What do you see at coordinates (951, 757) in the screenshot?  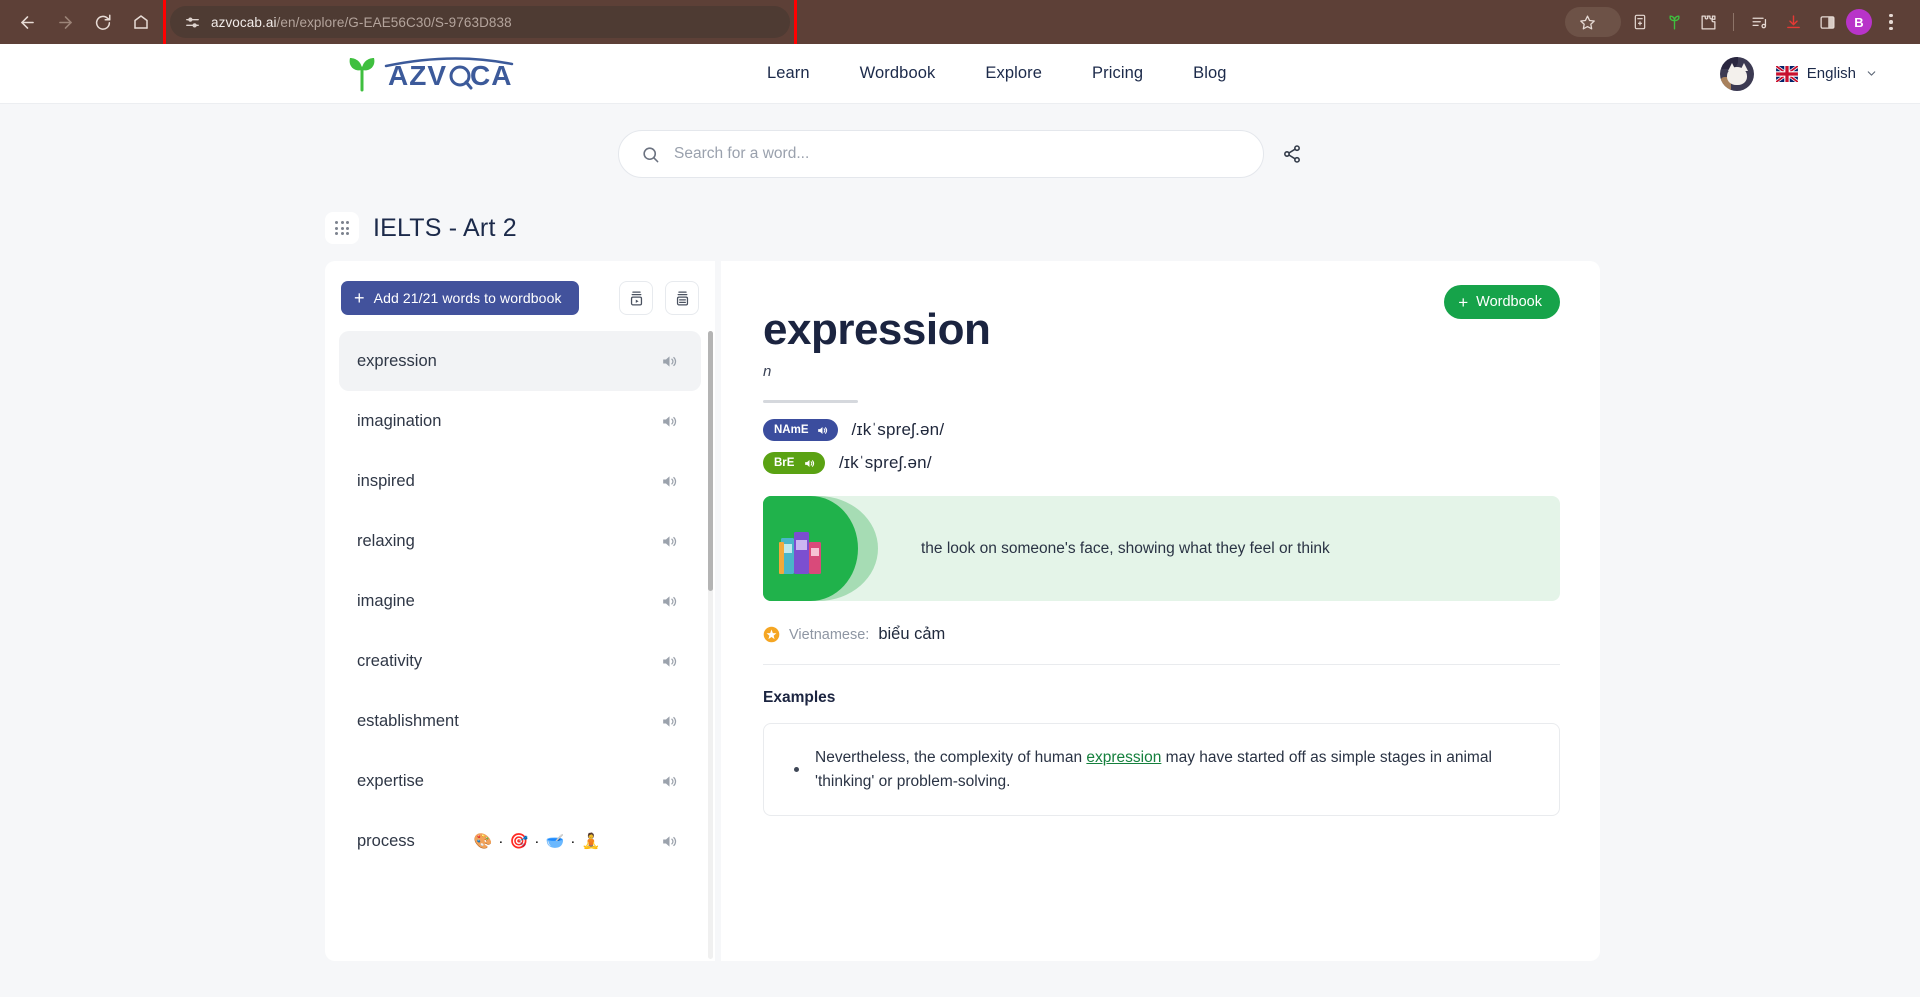 I see `example-before: Nevertheless, the complexity of human` at bounding box center [951, 757].